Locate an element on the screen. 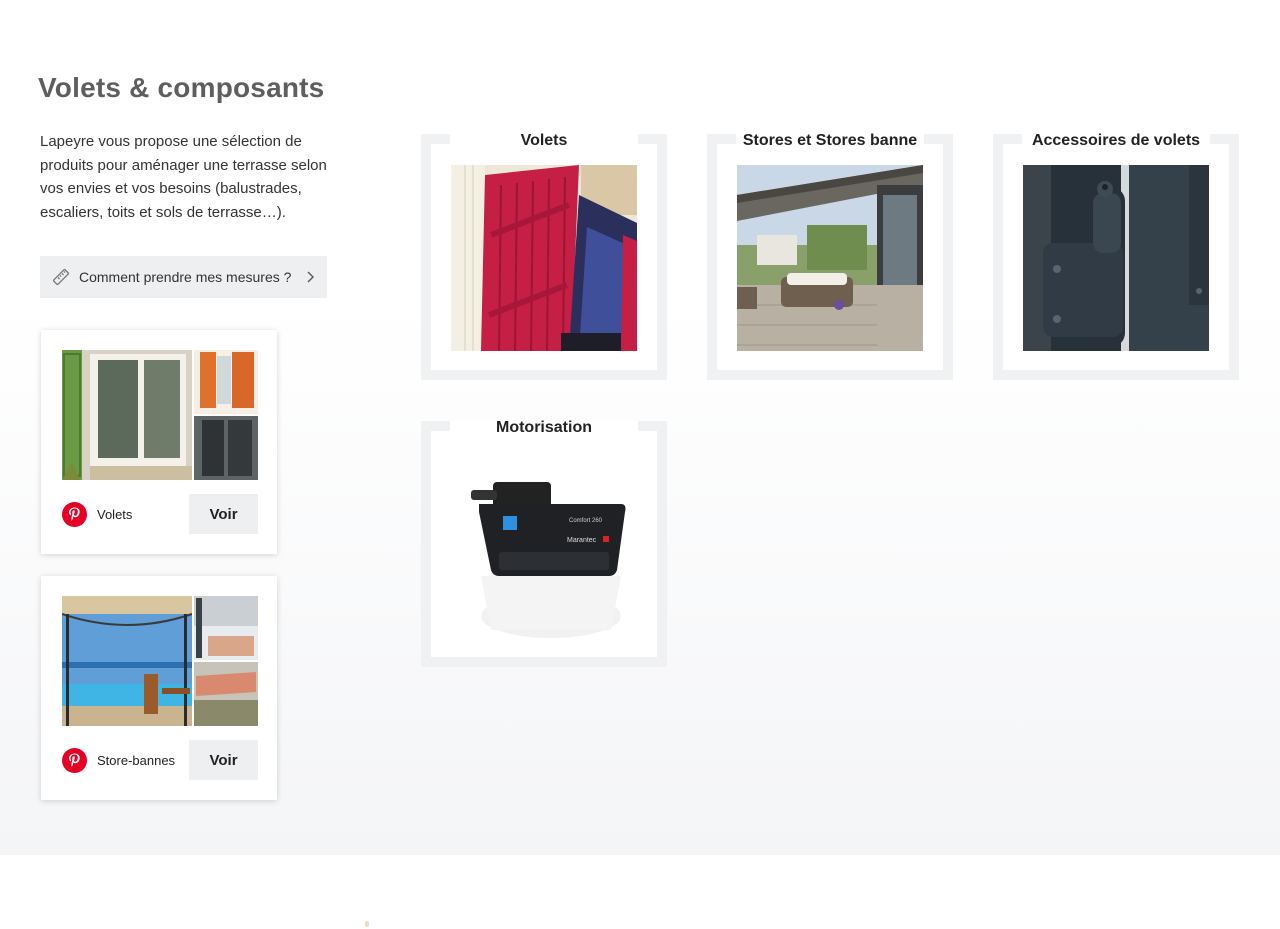  measure-guide-button: Comment prendre mes mesures ? is located at coordinates (183, 277).